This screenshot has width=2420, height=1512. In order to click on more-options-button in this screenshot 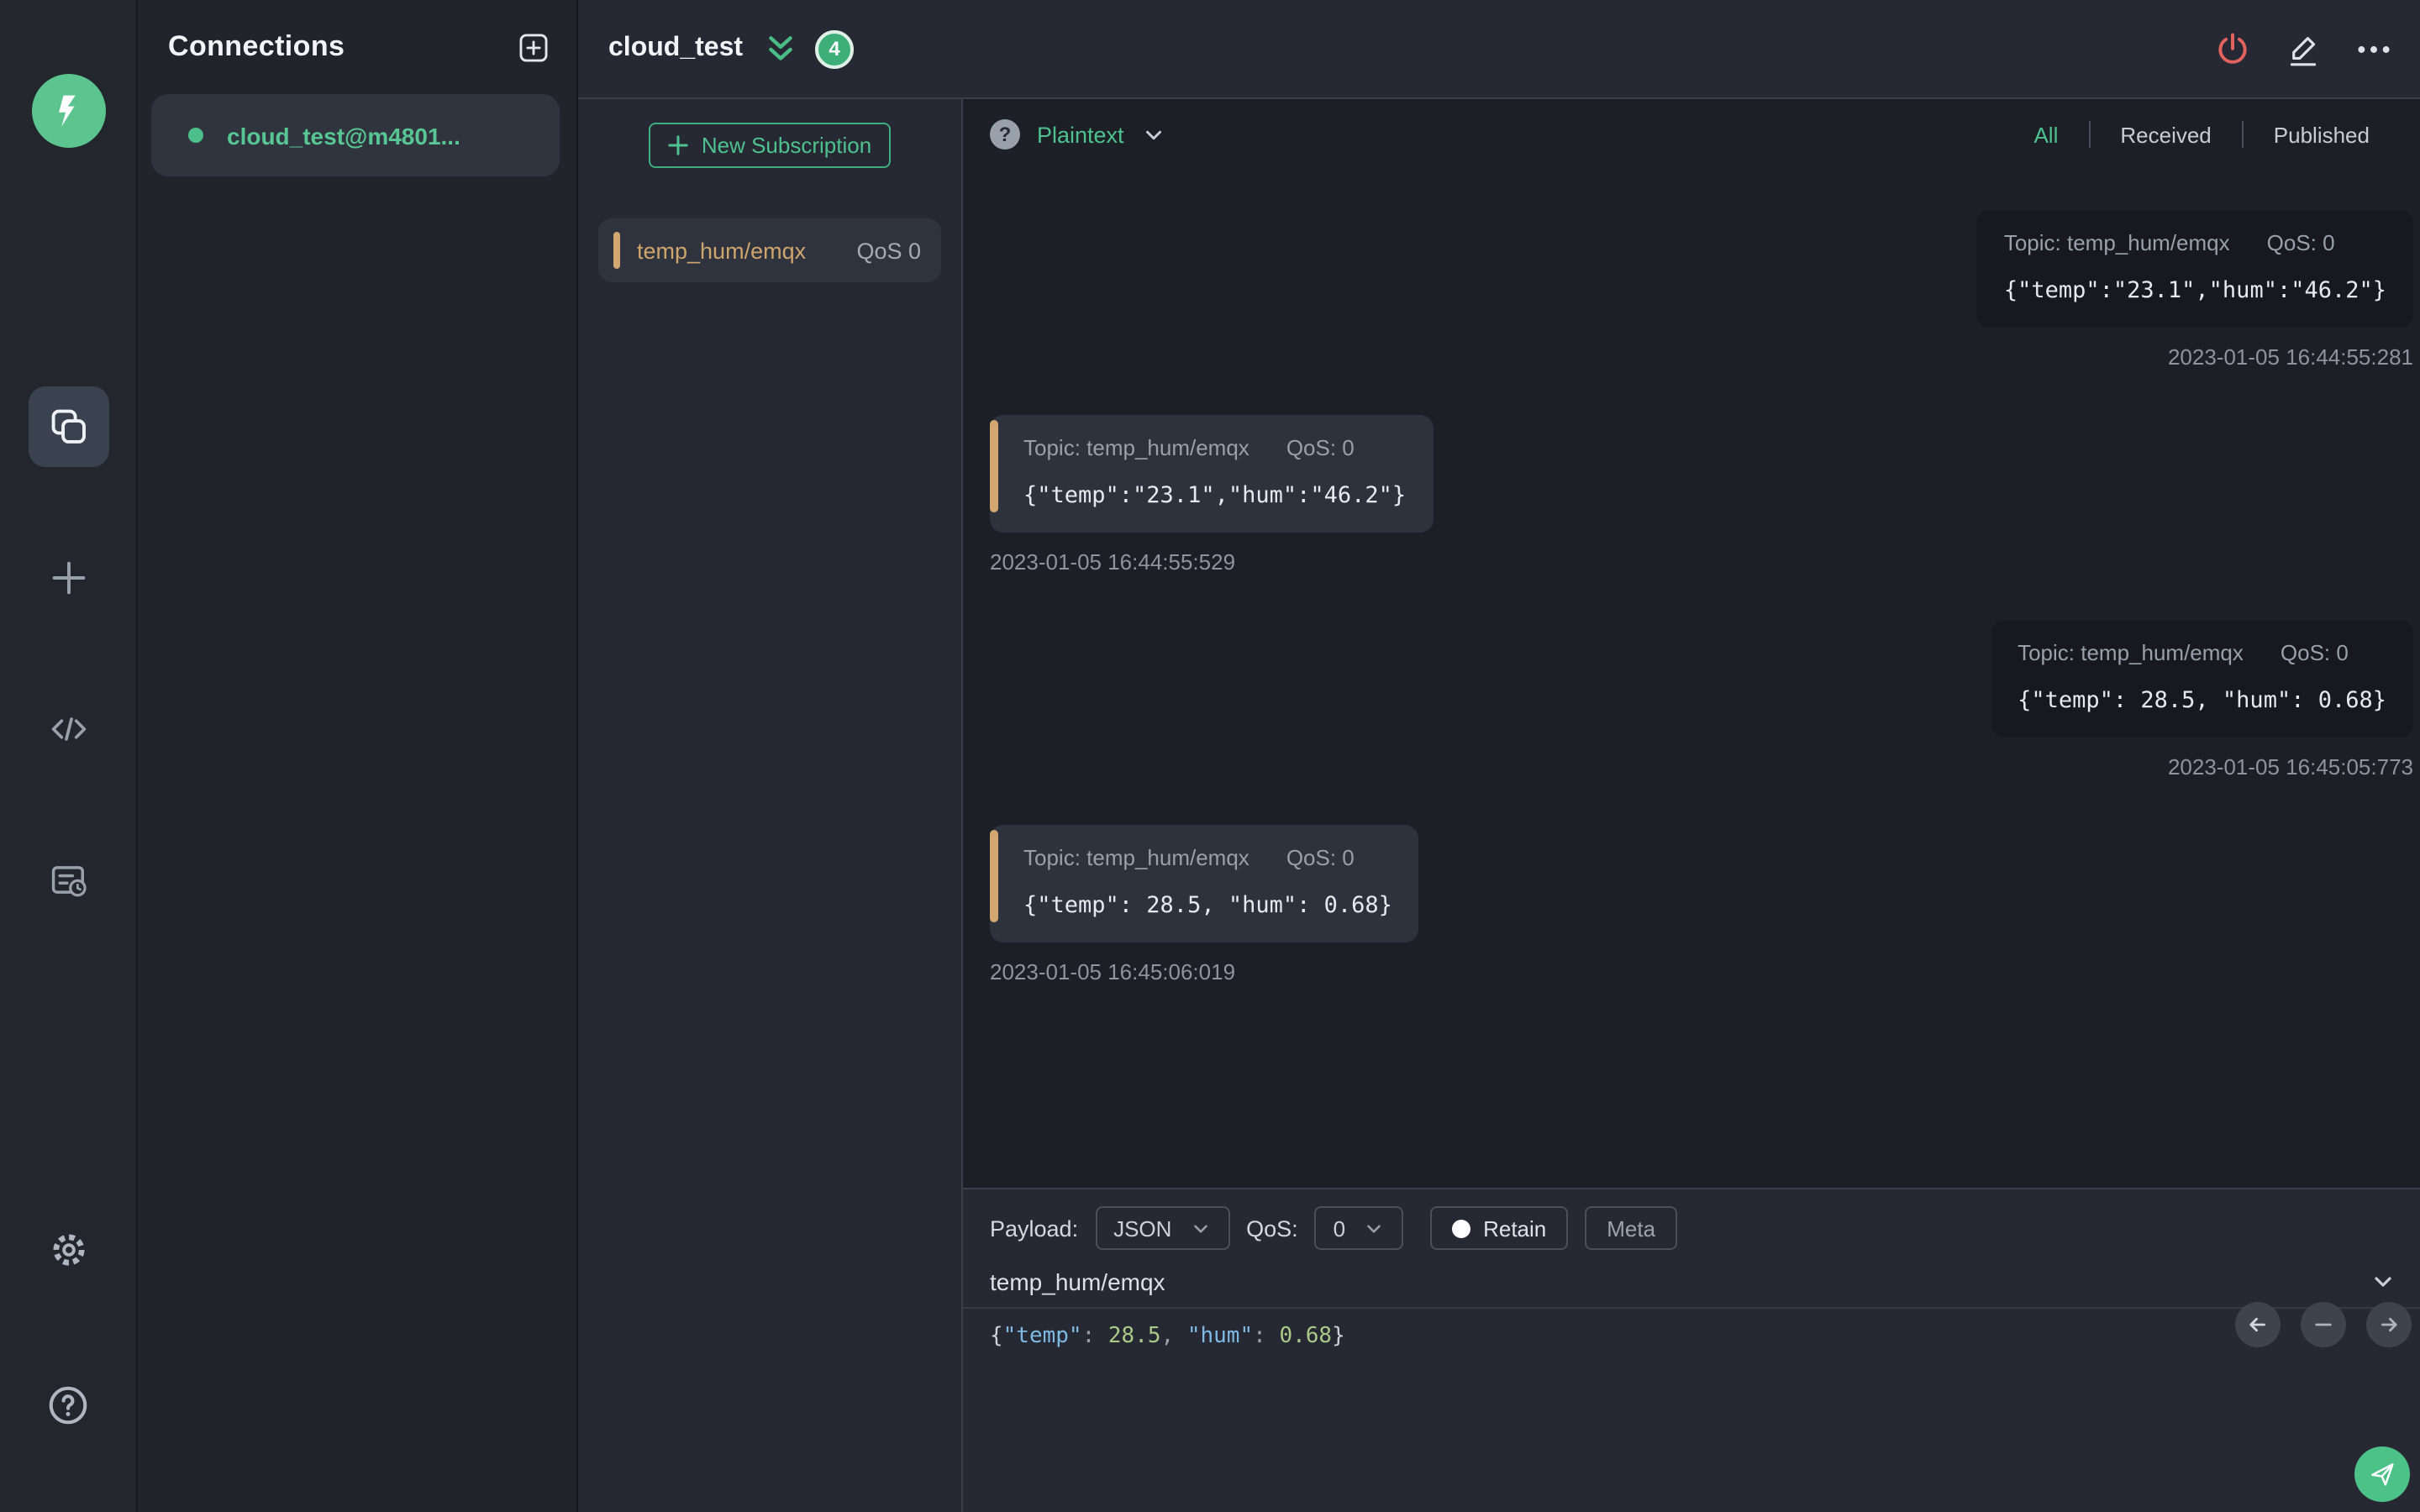, I will do `click(2373, 49)`.